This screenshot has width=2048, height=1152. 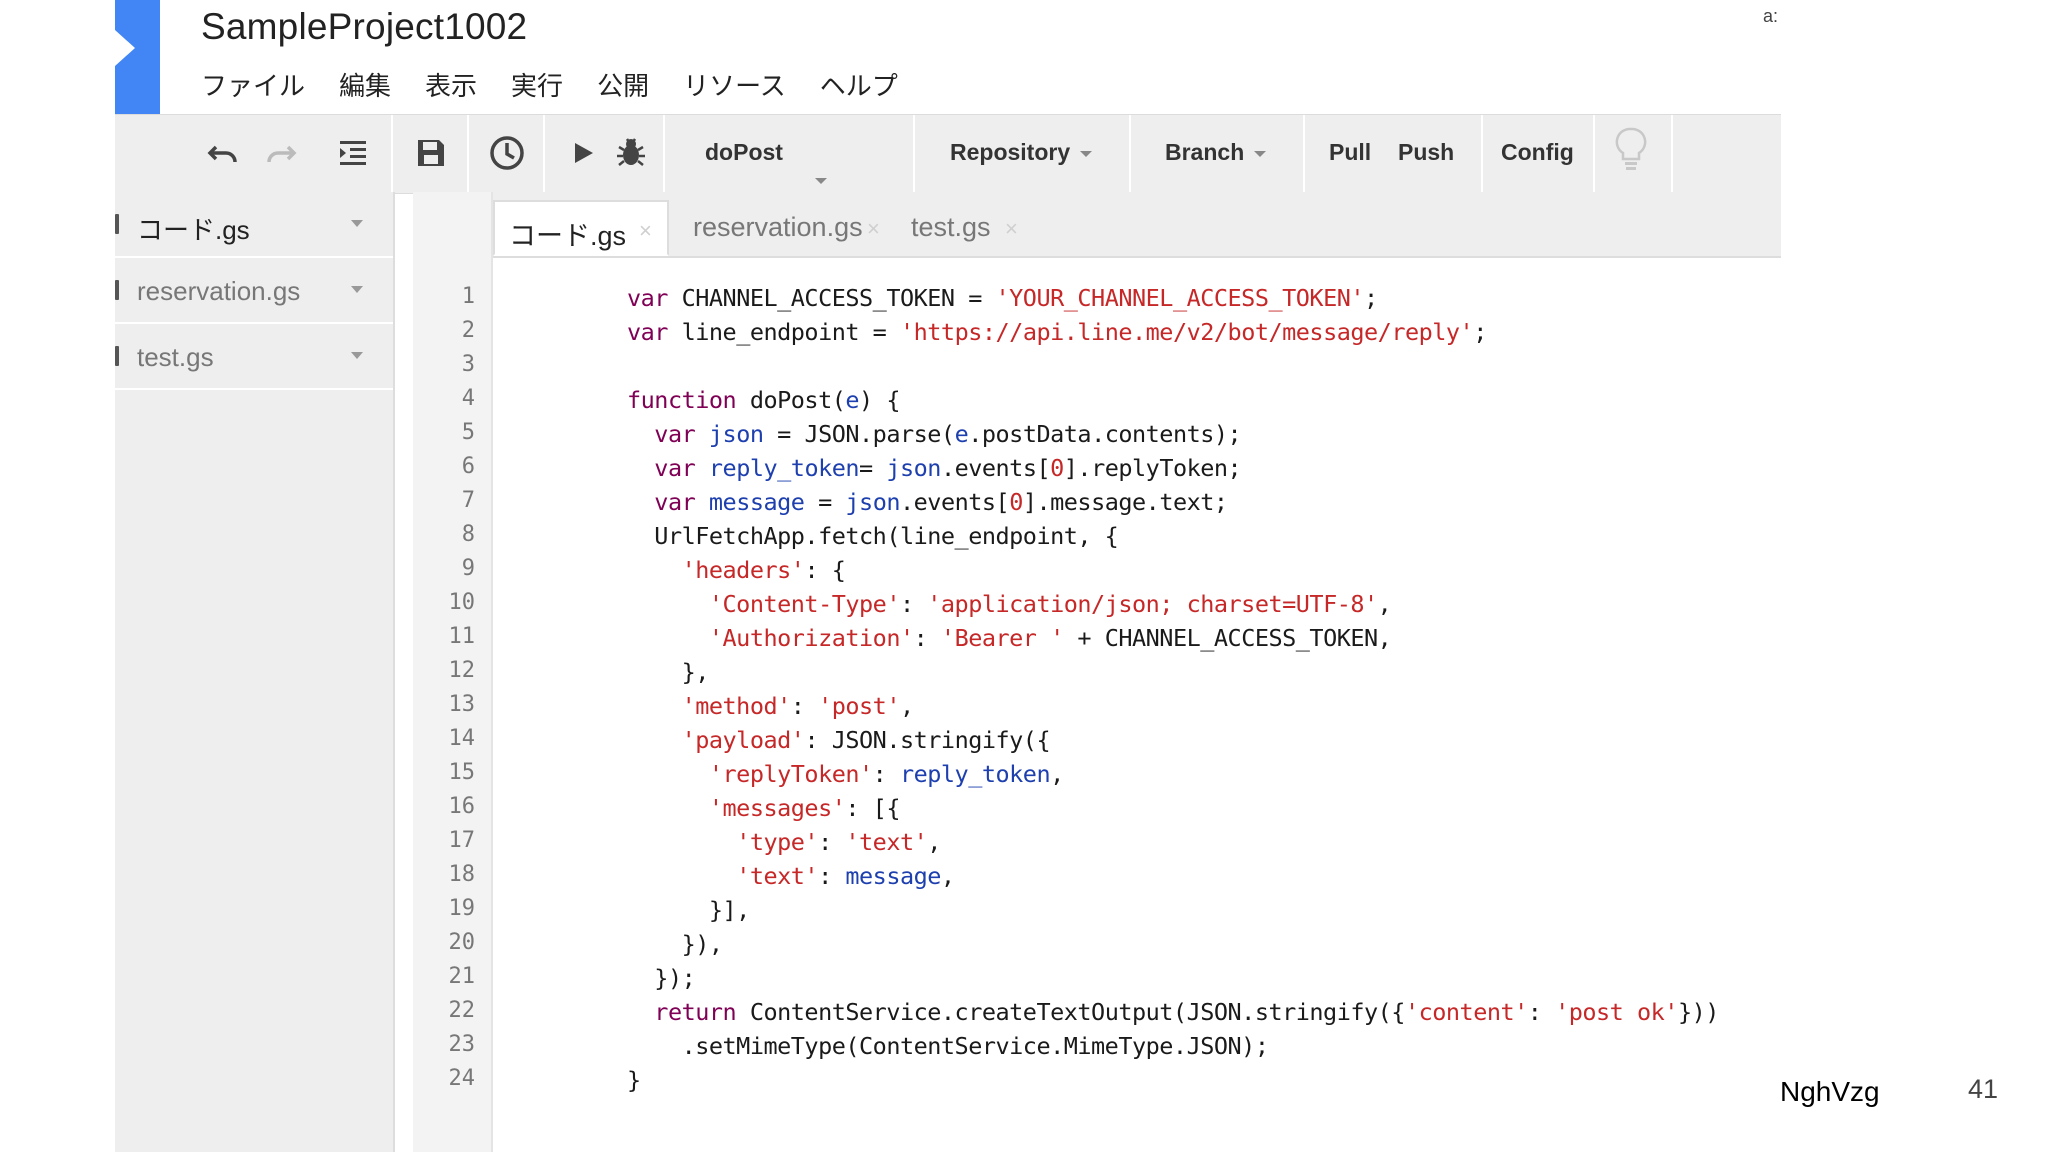 What do you see at coordinates (1631, 149) in the screenshot?
I see `lightbulb-icon` at bounding box center [1631, 149].